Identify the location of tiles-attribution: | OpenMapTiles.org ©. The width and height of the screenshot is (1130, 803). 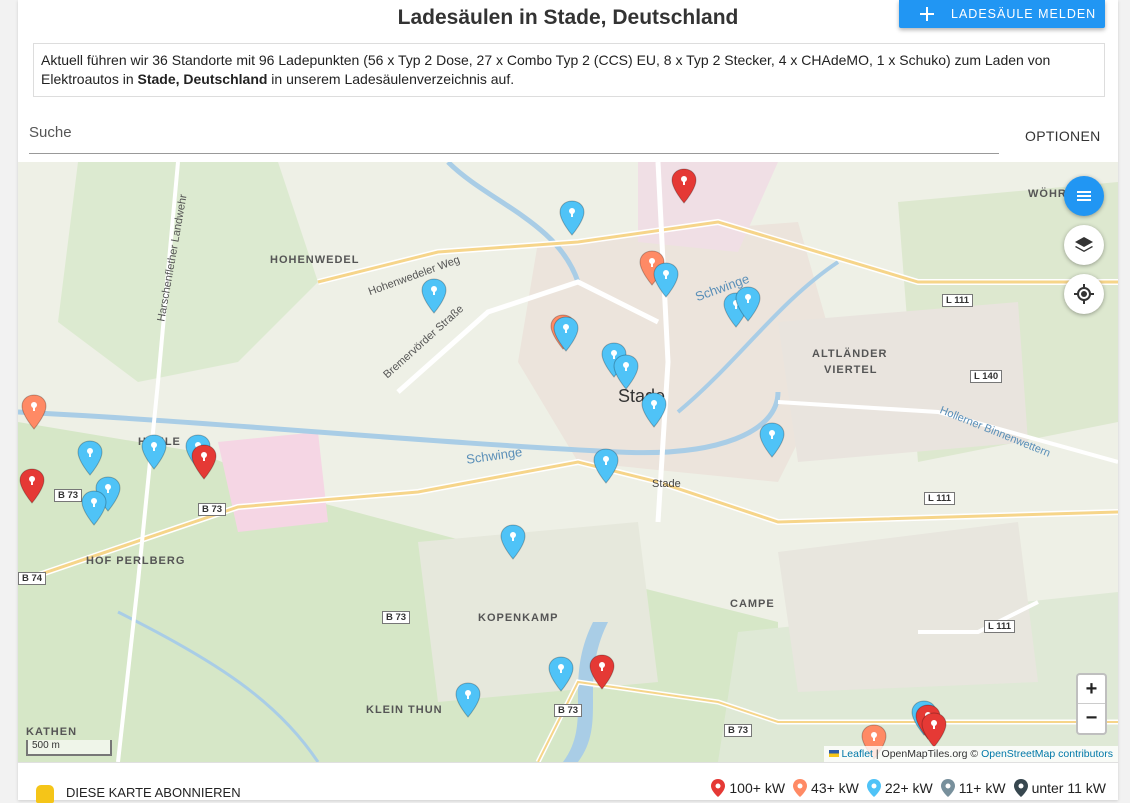
(927, 754).